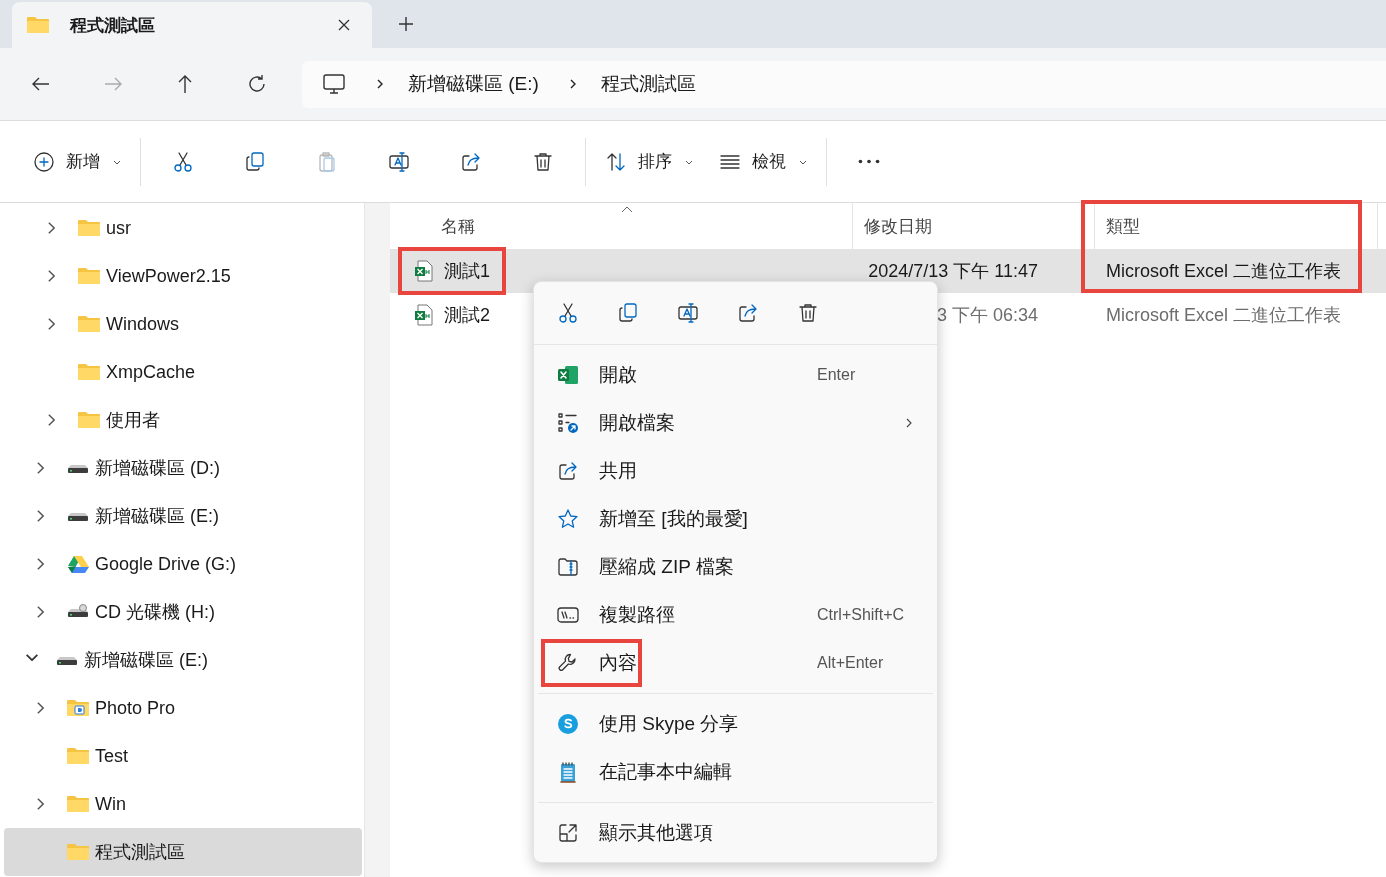  What do you see at coordinates (192, 25) in the screenshot?
I see `folder-tab: 程式測試區` at bounding box center [192, 25].